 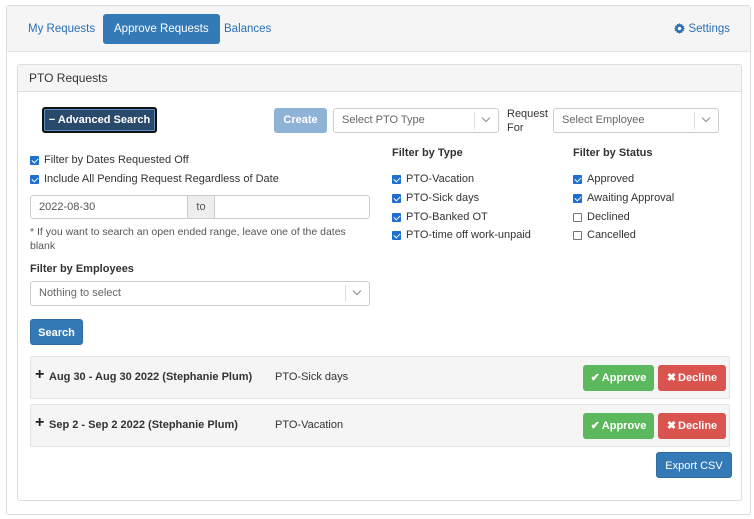 What do you see at coordinates (613, 153) in the screenshot?
I see `filter-status-heading: Filter by Status` at bounding box center [613, 153].